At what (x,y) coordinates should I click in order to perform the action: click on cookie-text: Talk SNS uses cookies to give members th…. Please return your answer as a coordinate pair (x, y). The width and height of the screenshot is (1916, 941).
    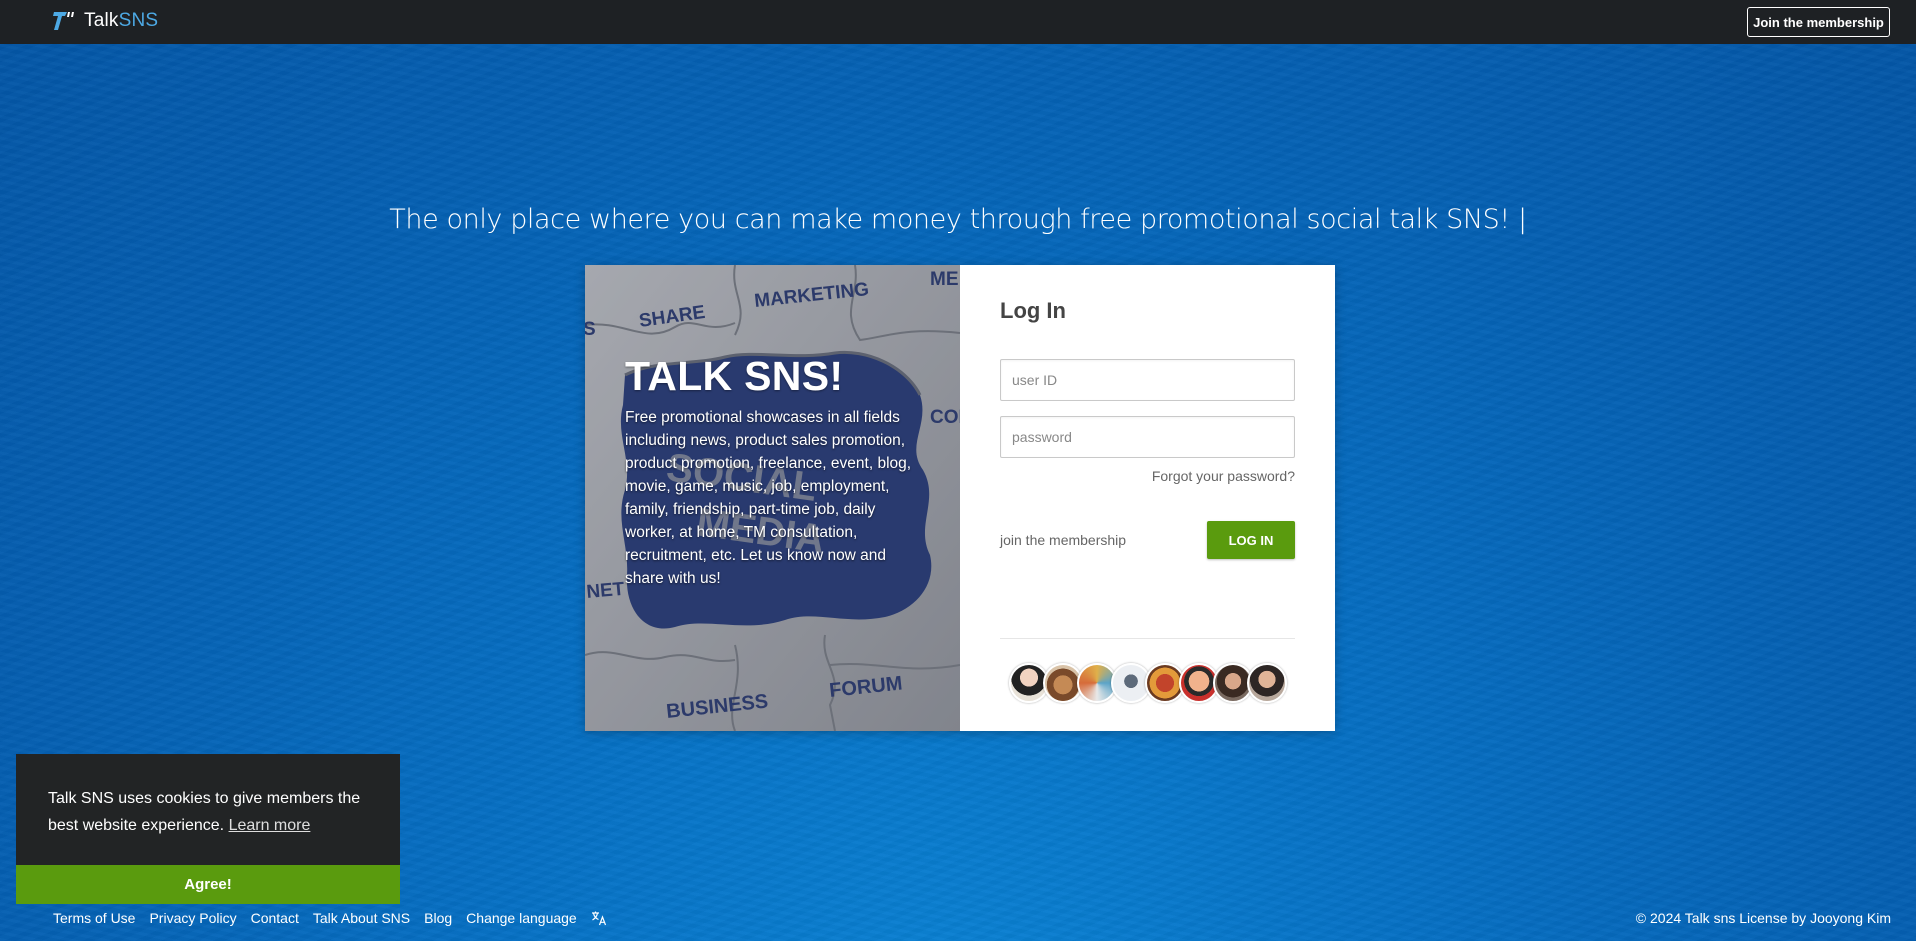
    Looking at the image, I should click on (204, 812).